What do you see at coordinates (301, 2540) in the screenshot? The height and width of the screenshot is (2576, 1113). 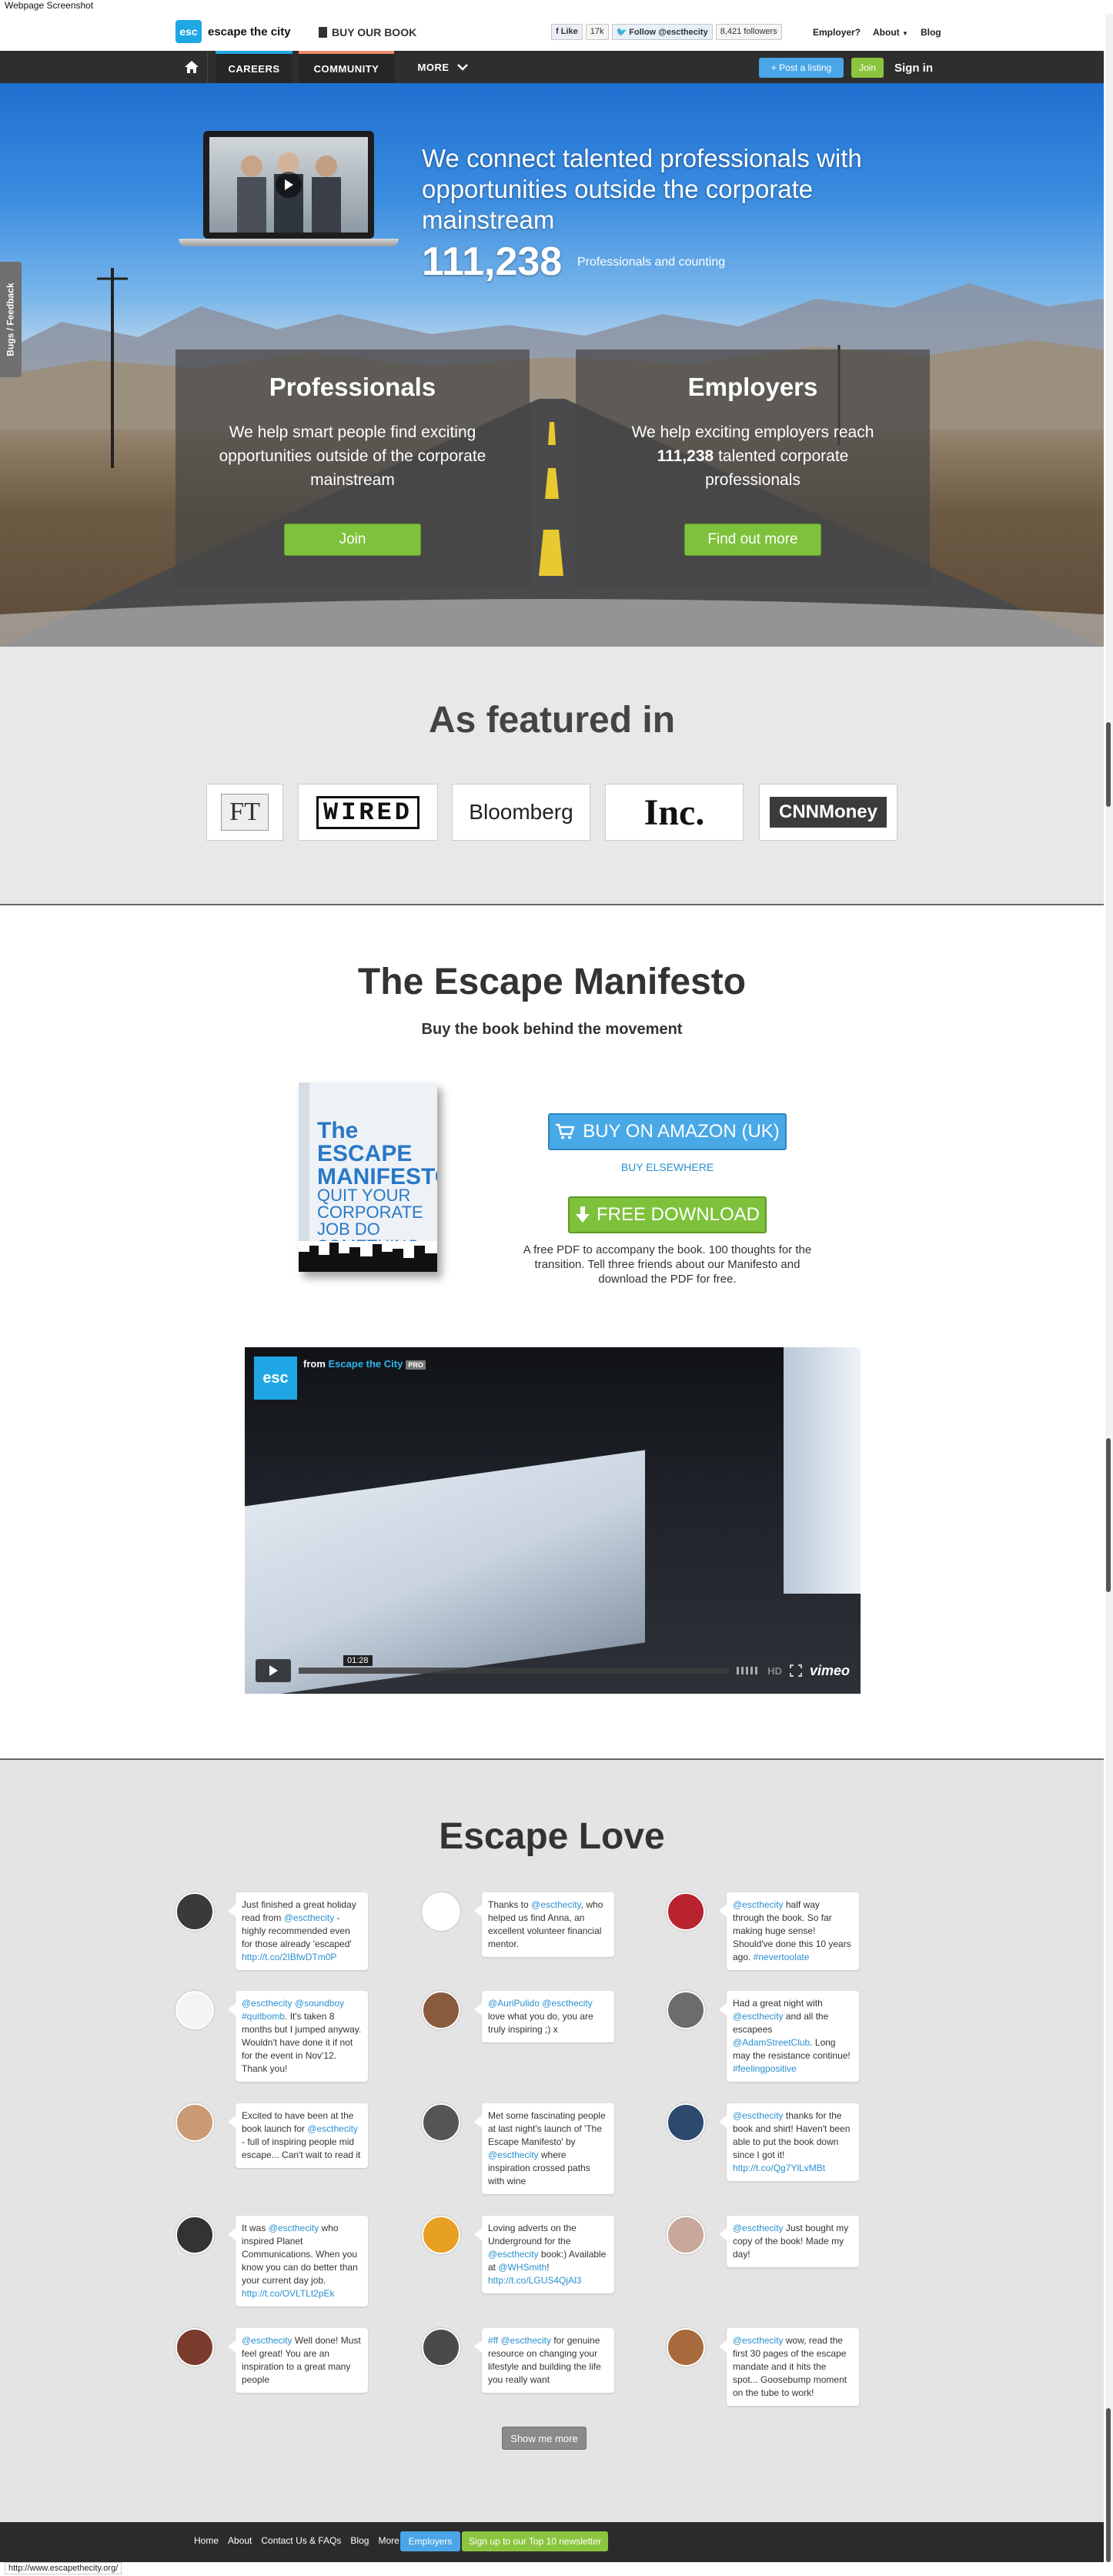 I see `footer-contact-link: Contact Us & FAQs` at bounding box center [301, 2540].